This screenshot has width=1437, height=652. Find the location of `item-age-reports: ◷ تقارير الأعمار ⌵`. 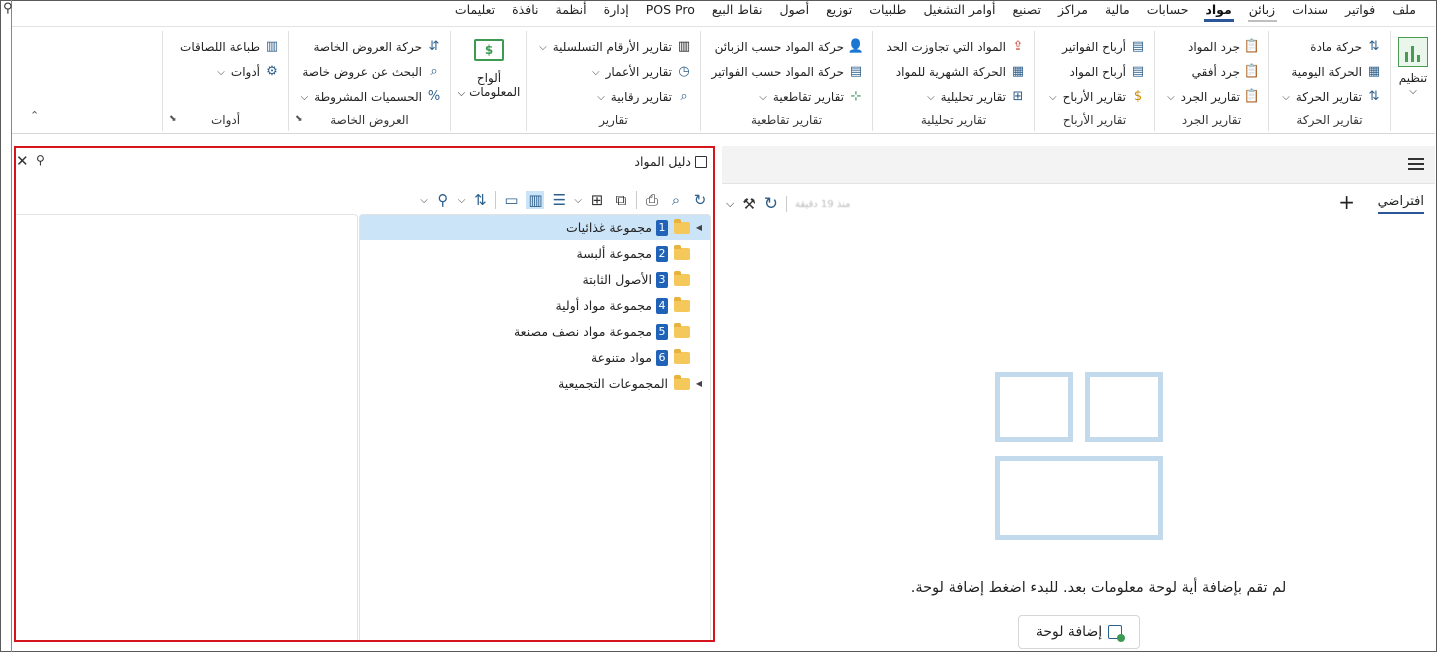

item-age-reports: ◷ تقارير الأعمار ⌵ is located at coordinates (642, 72).